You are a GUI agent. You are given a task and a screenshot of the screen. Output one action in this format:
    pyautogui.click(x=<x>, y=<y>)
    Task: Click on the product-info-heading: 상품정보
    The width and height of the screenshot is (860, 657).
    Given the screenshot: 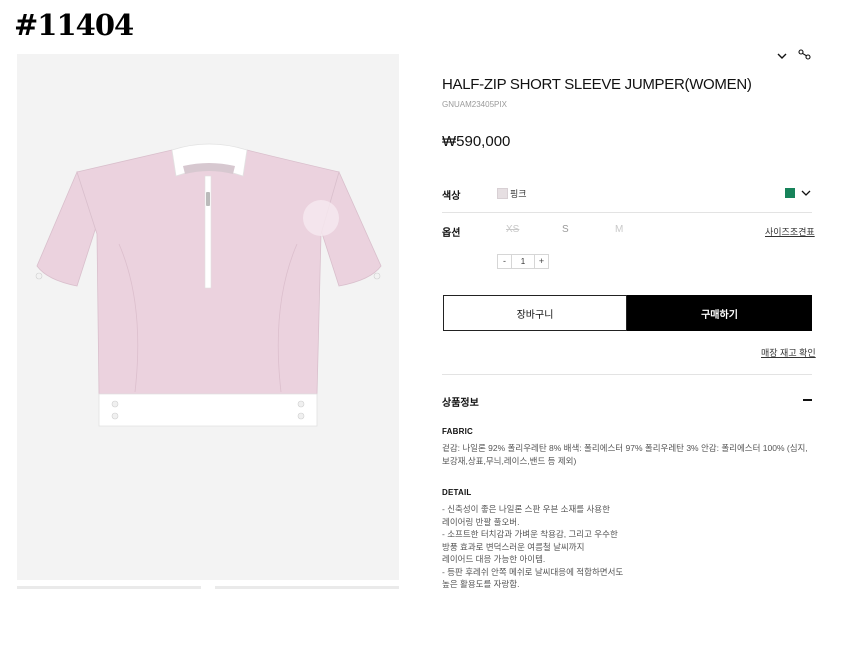 What is the action you would take?
    pyautogui.click(x=460, y=403)
    